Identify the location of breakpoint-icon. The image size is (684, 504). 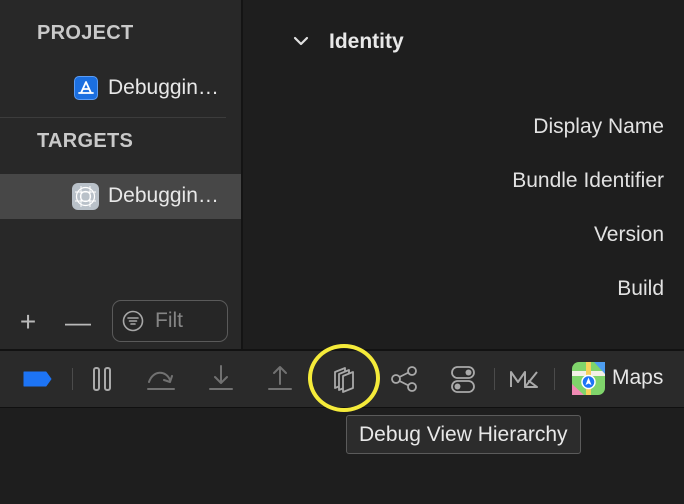
(37, 379).